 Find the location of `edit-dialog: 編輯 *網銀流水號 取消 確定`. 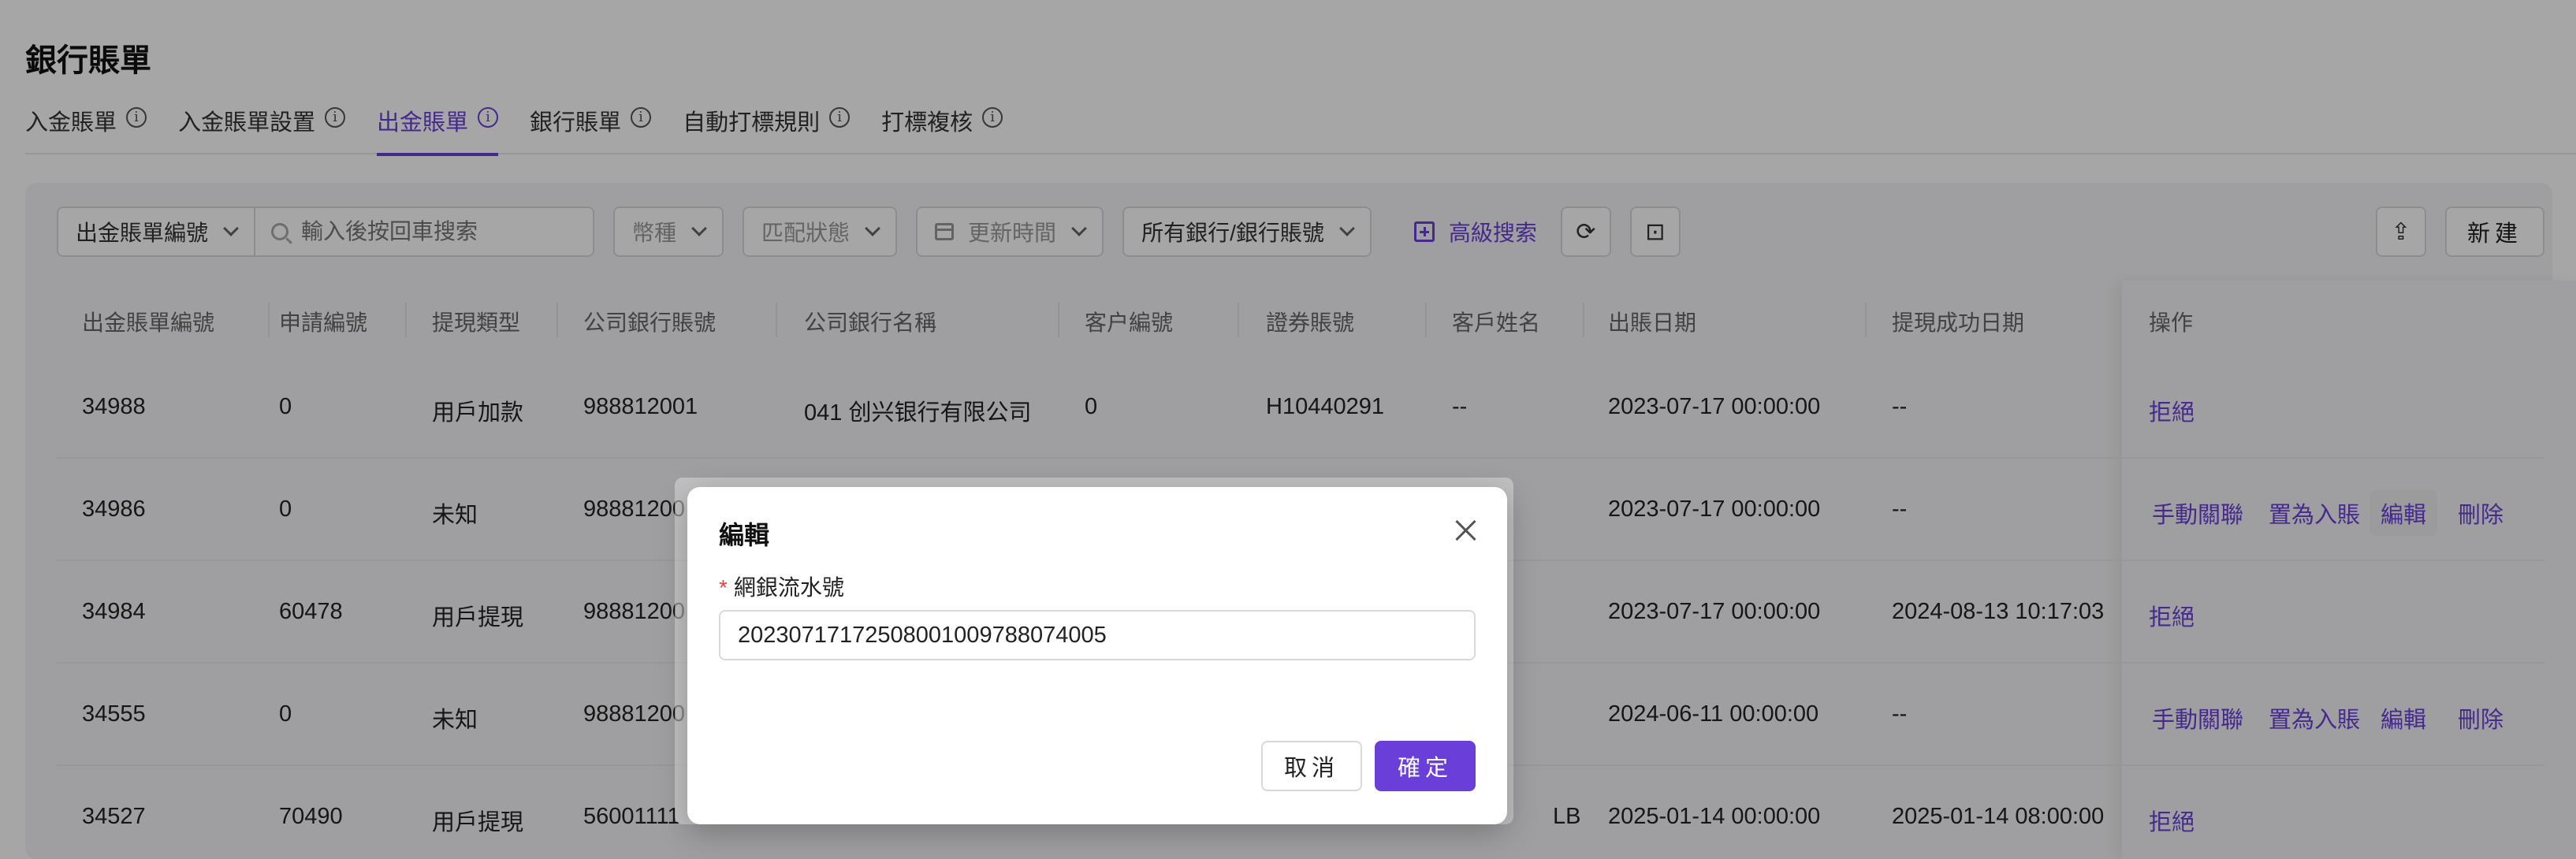

edit-dialog: 編輯 *網銀流水號 取消 確定 is located at coordinates (1097, 655).